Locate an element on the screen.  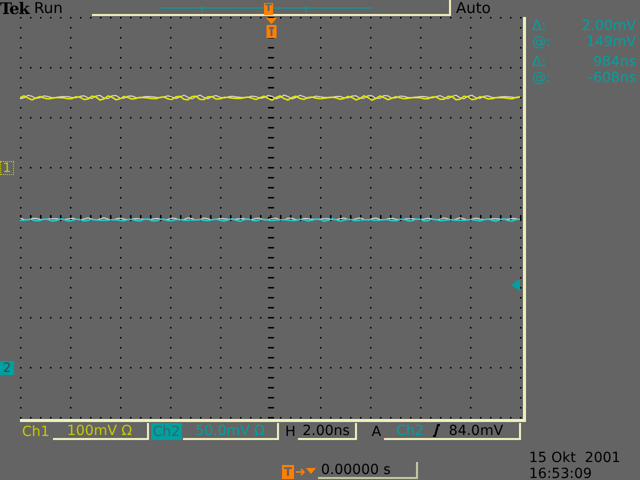
time-text: 16:53:09 is located at coordinates (561, 473).